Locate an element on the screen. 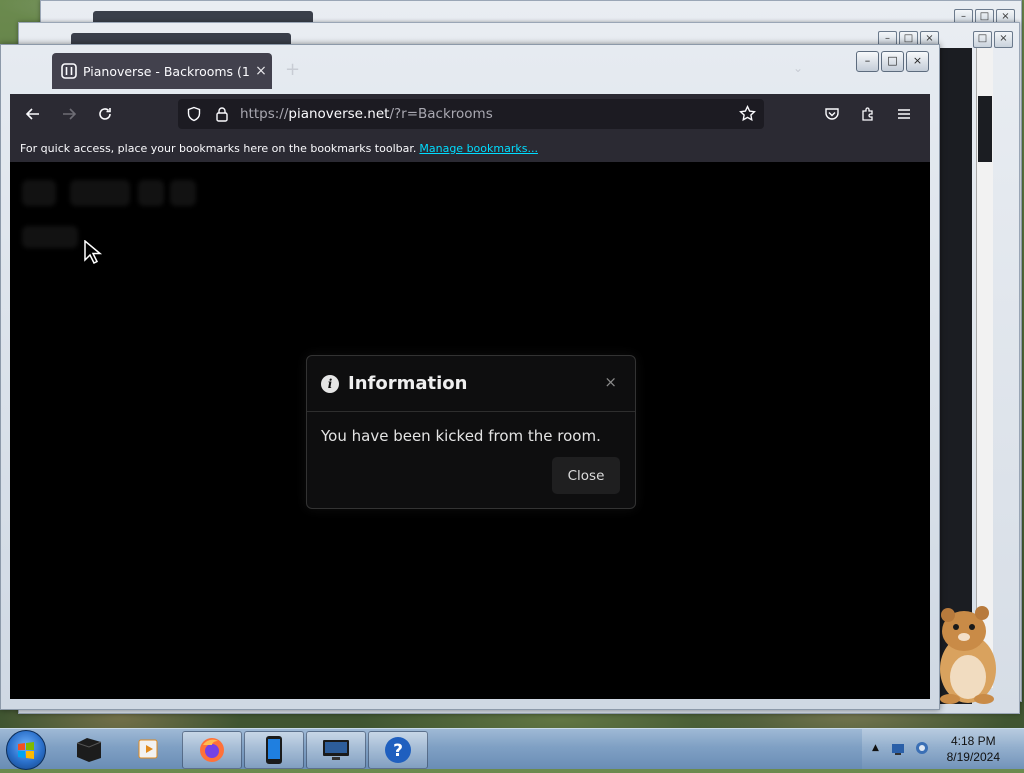  dialog-title: Information is located at coordinates (408, 383).